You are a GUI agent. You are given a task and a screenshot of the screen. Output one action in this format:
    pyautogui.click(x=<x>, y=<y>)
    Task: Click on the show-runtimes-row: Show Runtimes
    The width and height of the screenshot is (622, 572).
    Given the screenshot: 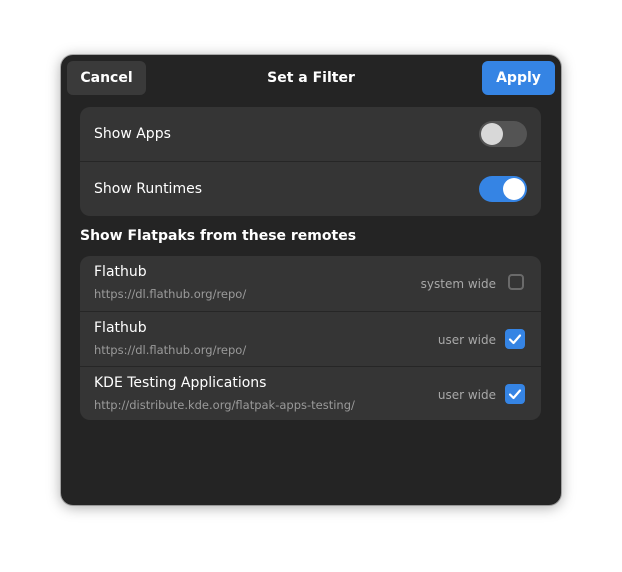 What is the action you would take?
    pyautogui.click(x=310, y=188)
    